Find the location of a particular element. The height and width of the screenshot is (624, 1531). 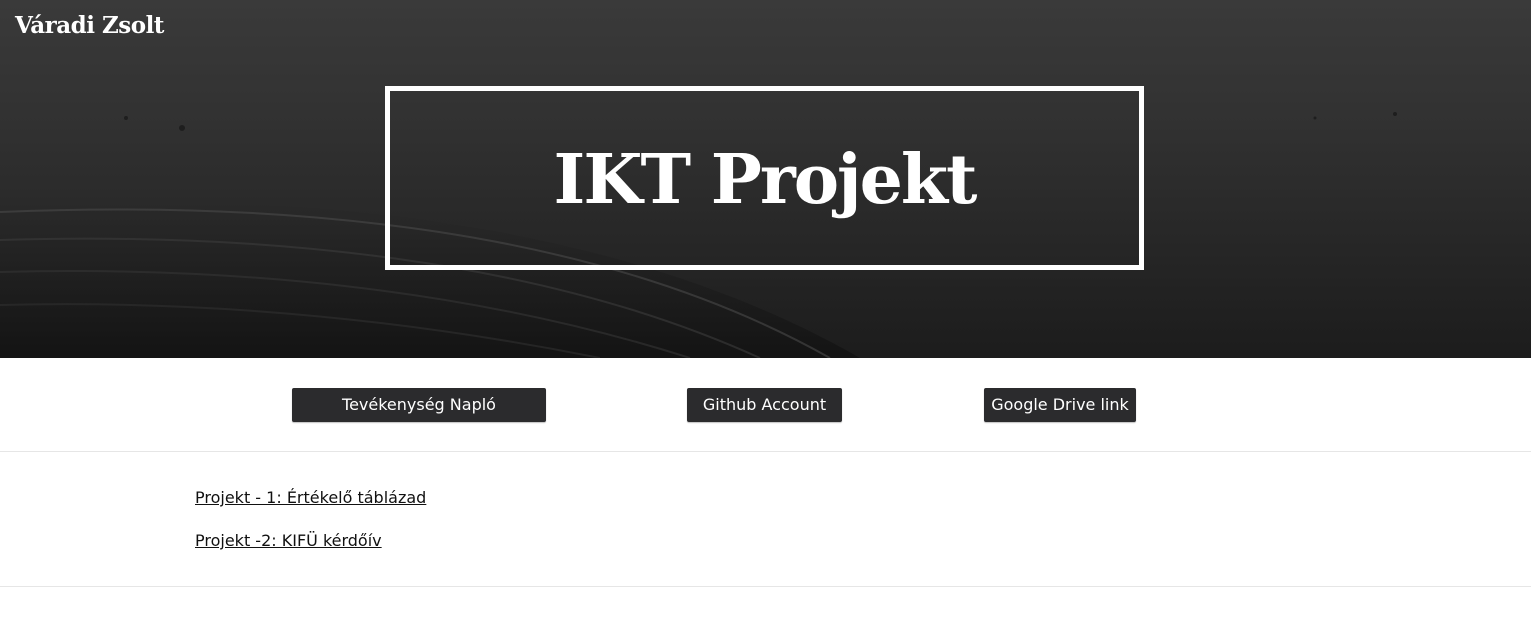

project-1-link: Projekt - 1: Értékelő táblázad is located at coordinates (310, 498).